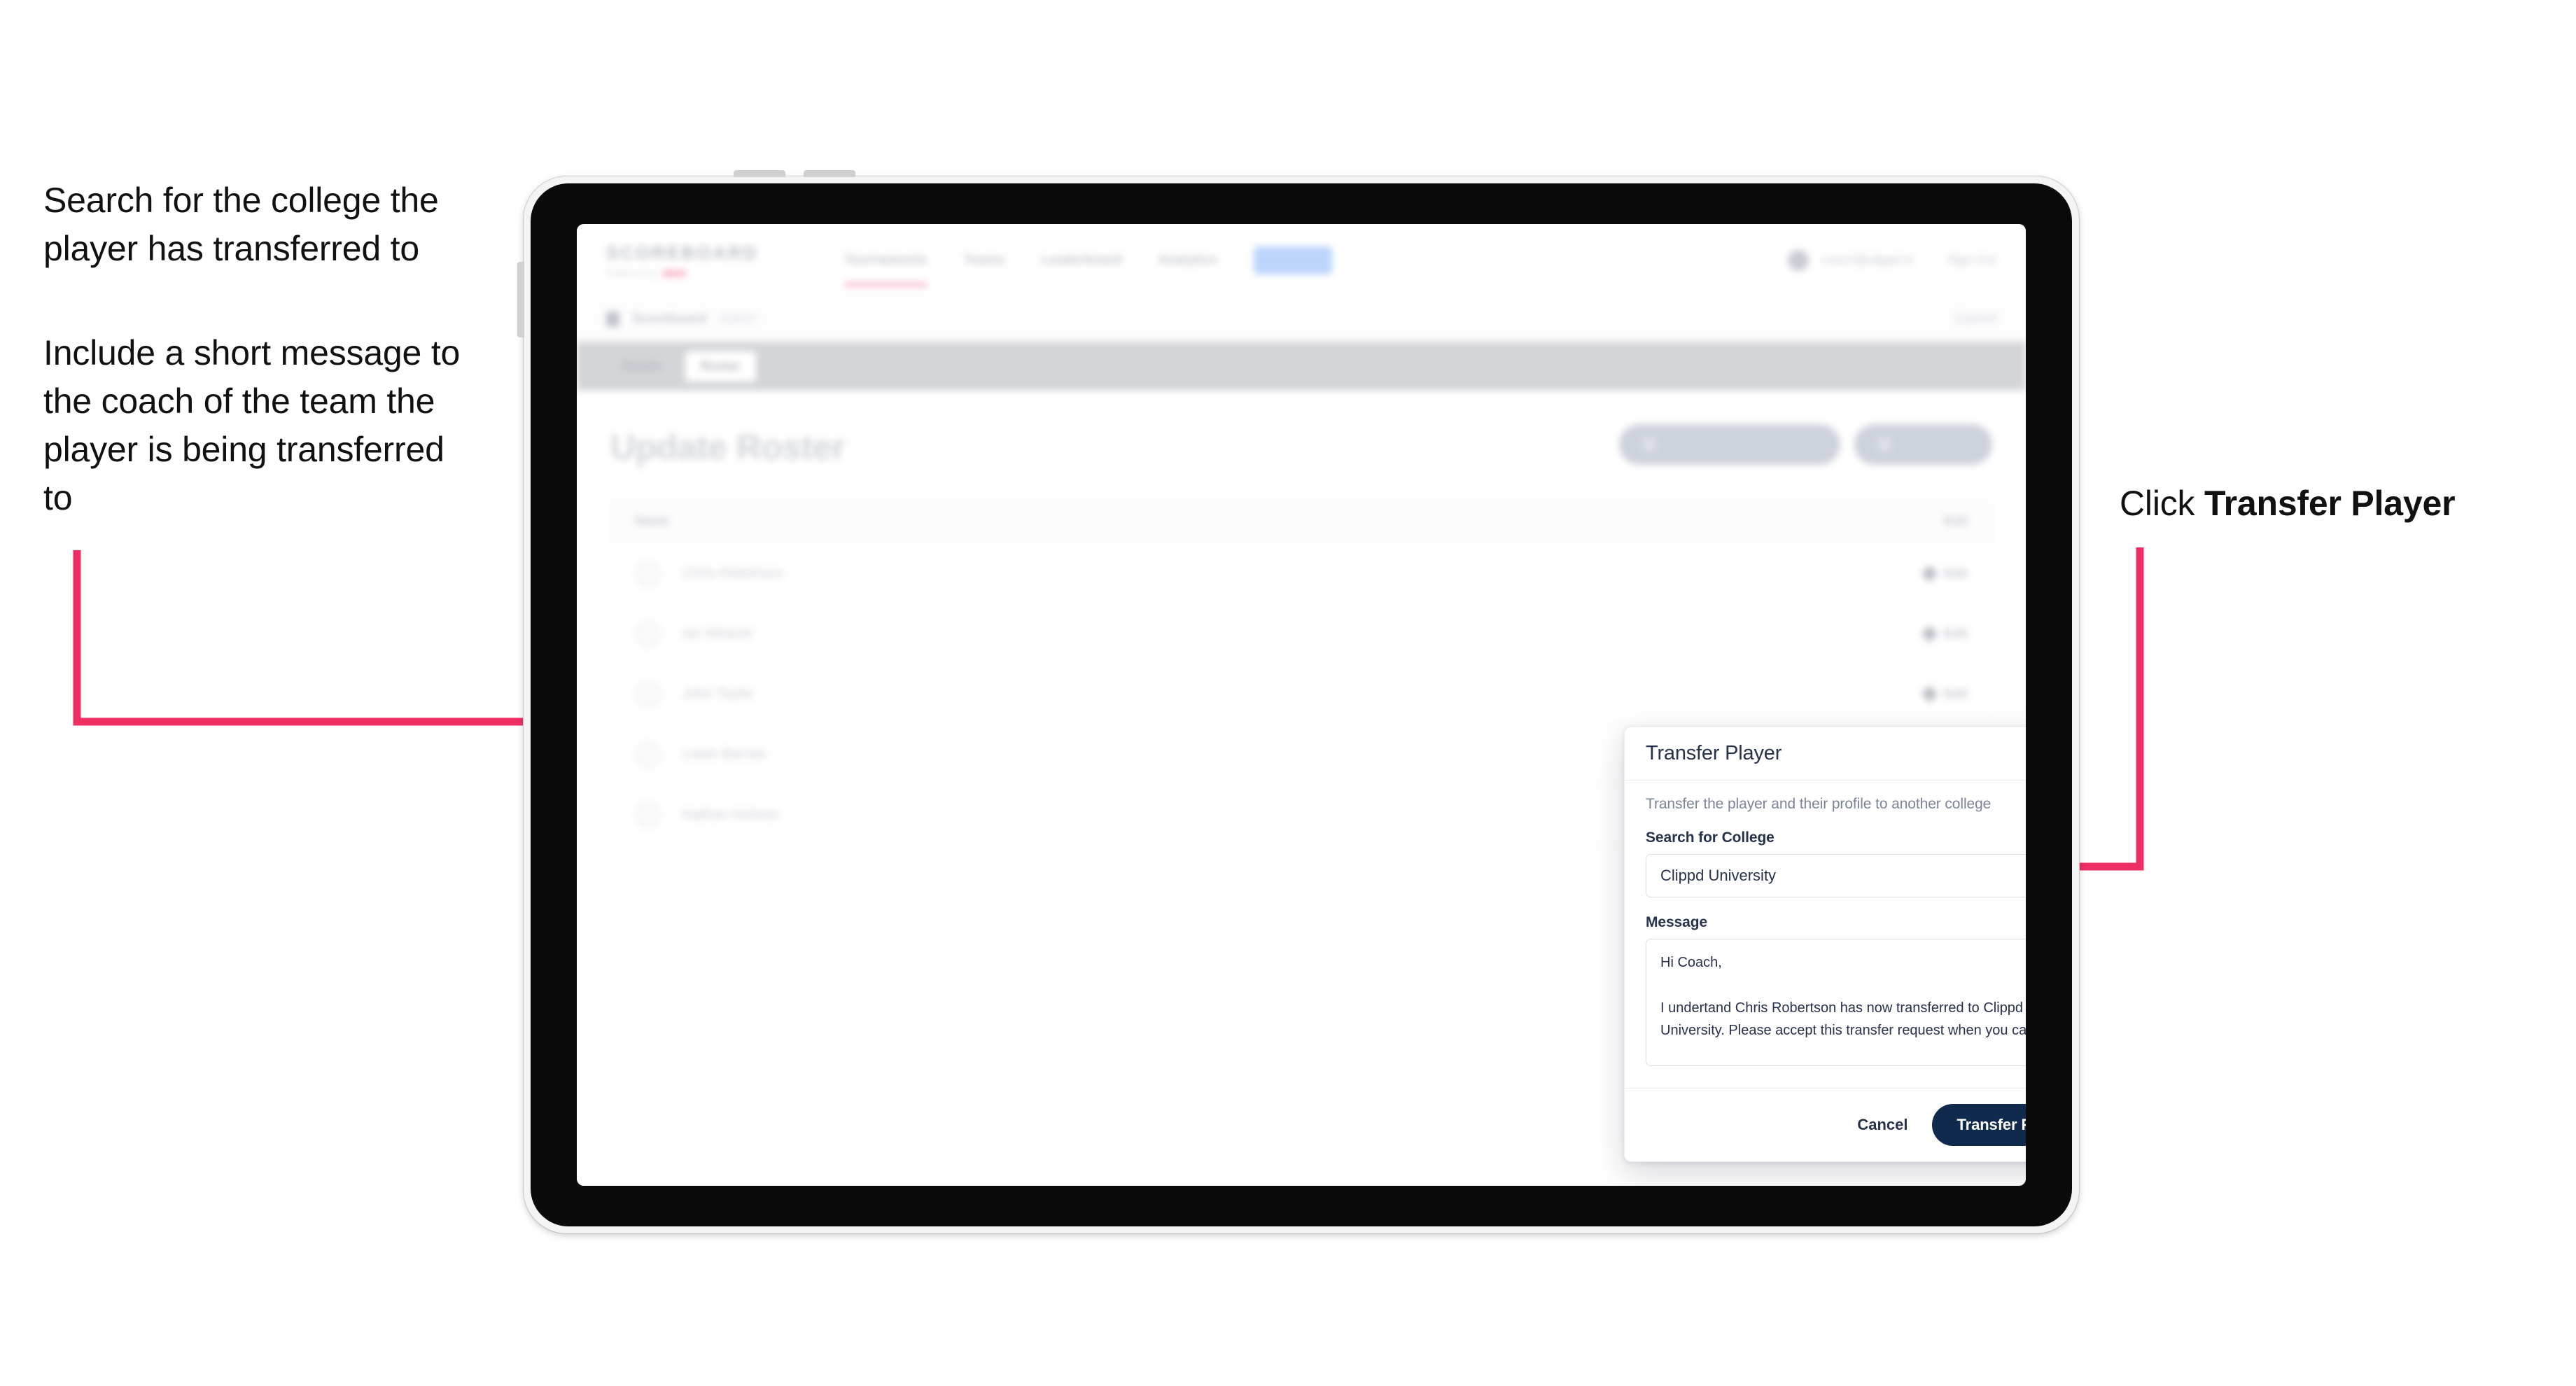  Describe the element at coordinates (1293, 260) in the screenshot. I see `nav-item-roster: Roster` at that location.